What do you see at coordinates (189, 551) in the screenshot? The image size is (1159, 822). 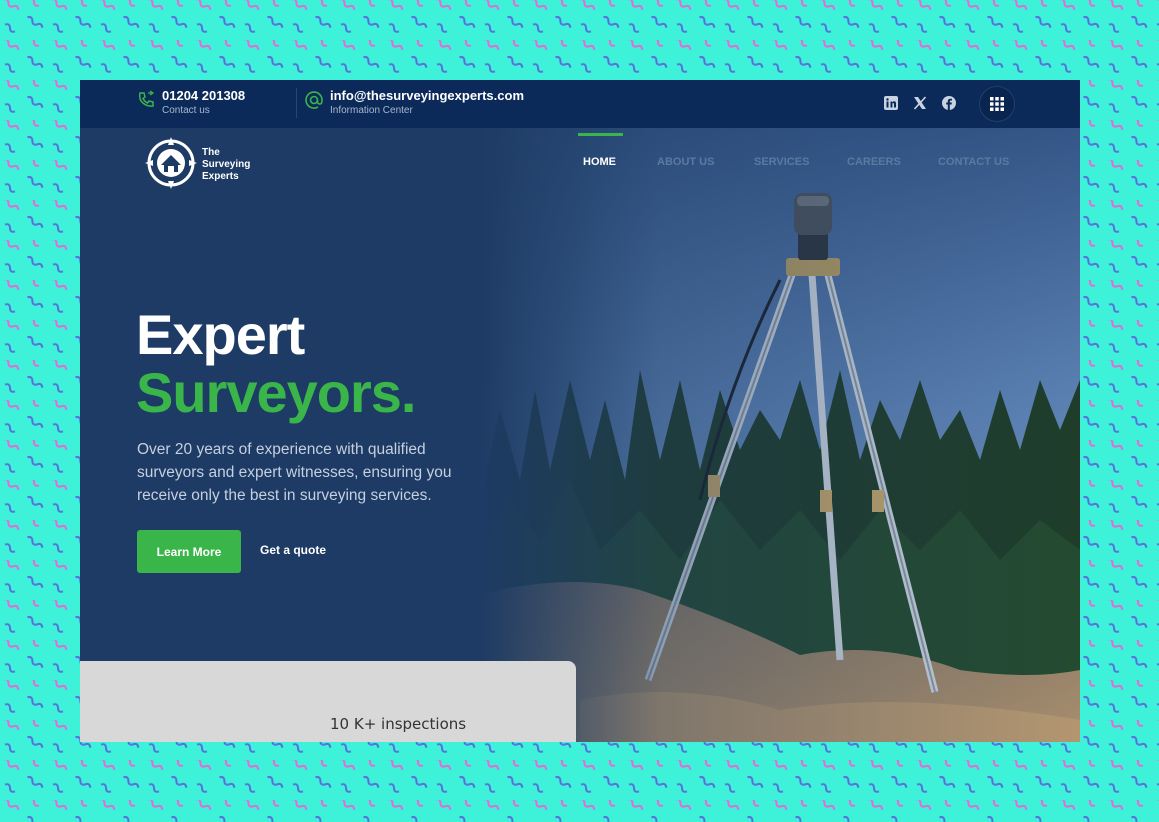 I see `learn-more-button: Learn More` at bounding box center [189, 551].